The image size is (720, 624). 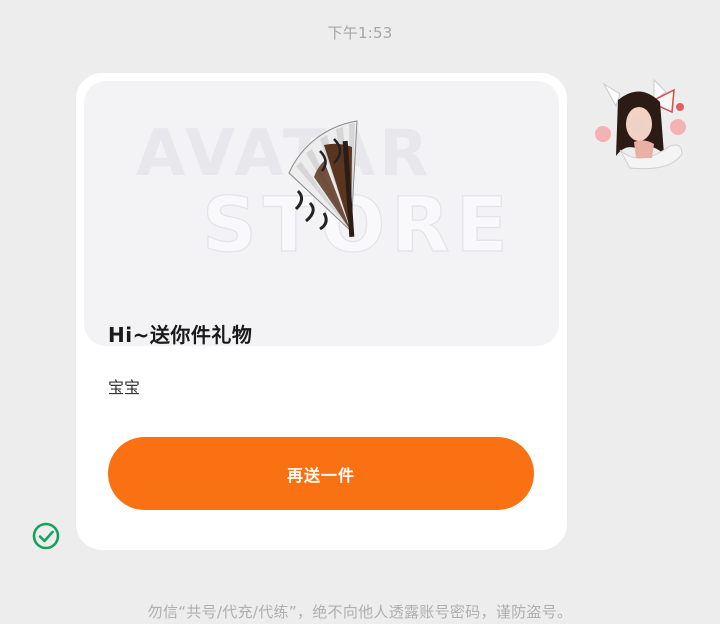 I want to click on gift-message: 宝宝, so click(x=124, y=387).